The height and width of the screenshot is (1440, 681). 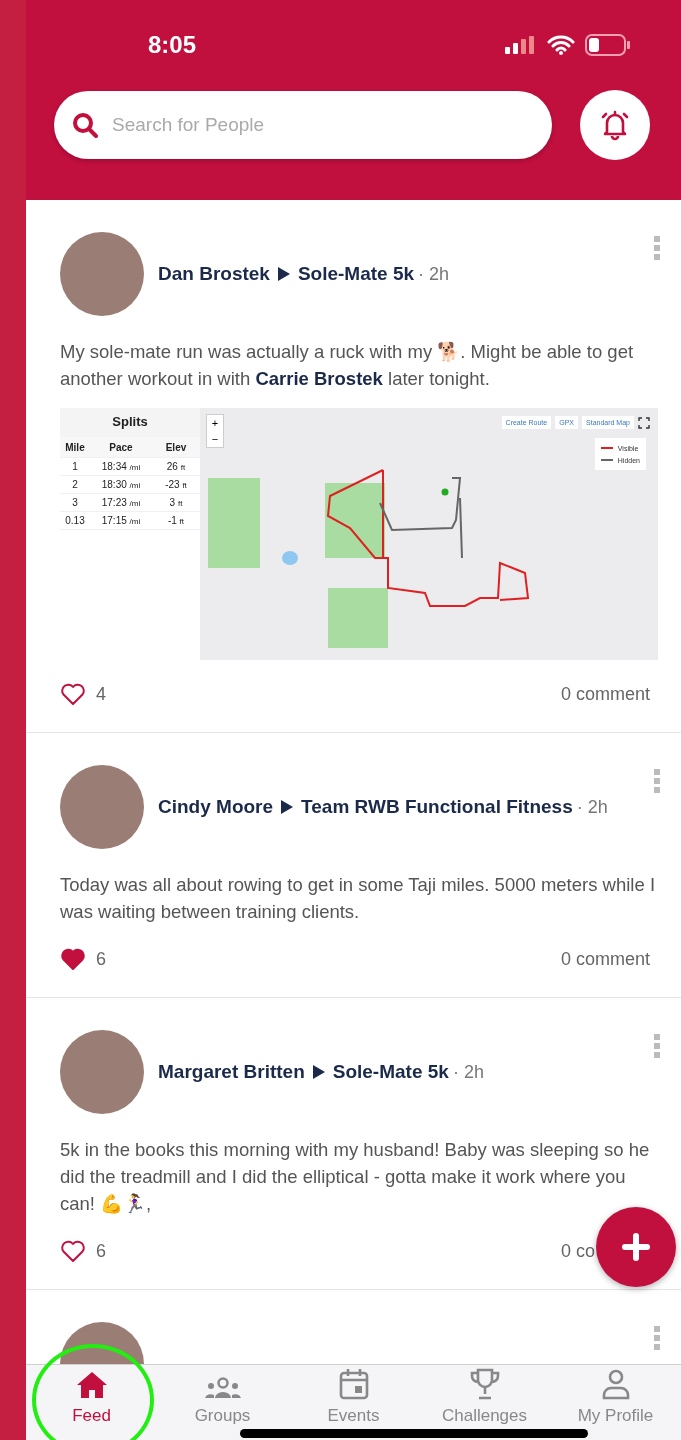 I want to click on calendar-icon, so click(x=353, y=1384).